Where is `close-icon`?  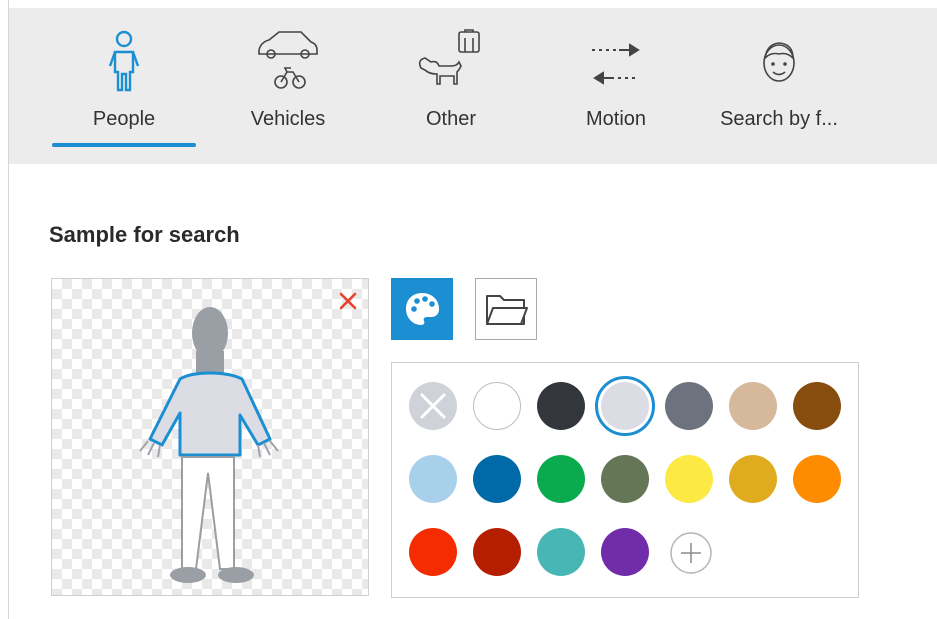 close-icon is located at coordinates (348, 301).